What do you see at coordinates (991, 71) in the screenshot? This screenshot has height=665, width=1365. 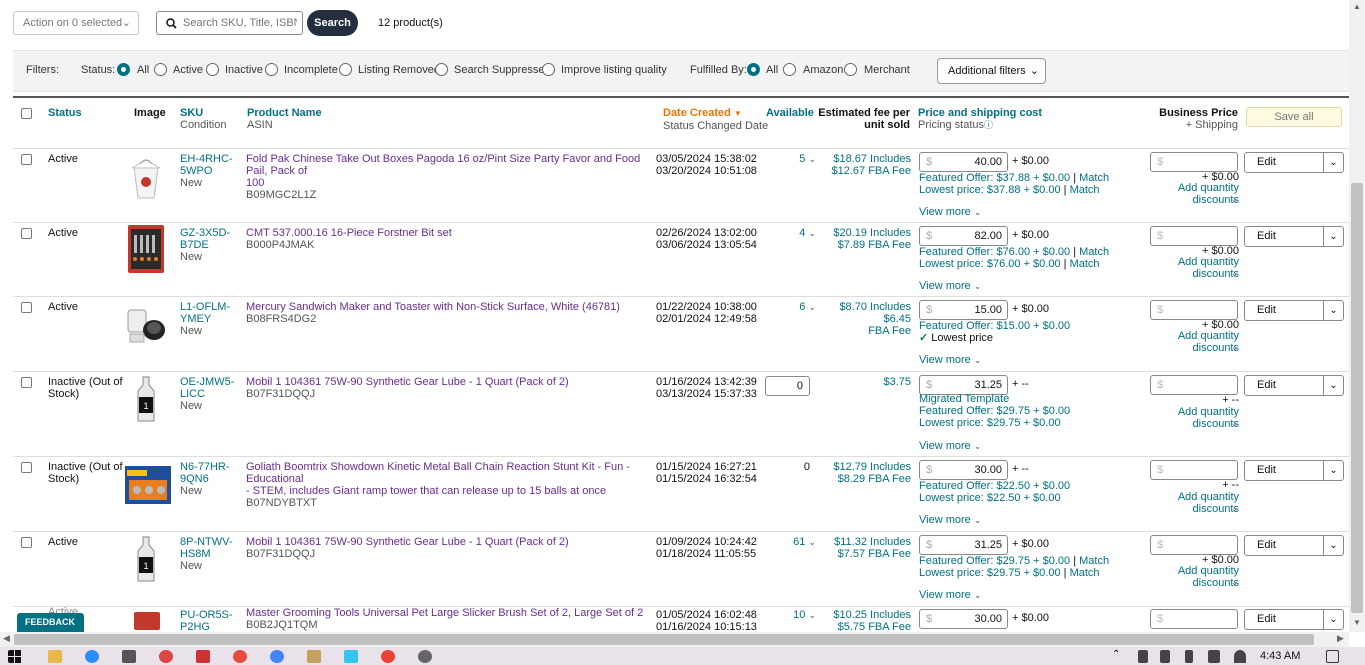 I see `additional-filters-button: Additional filters ⌄` at bounding box center [991, 71].